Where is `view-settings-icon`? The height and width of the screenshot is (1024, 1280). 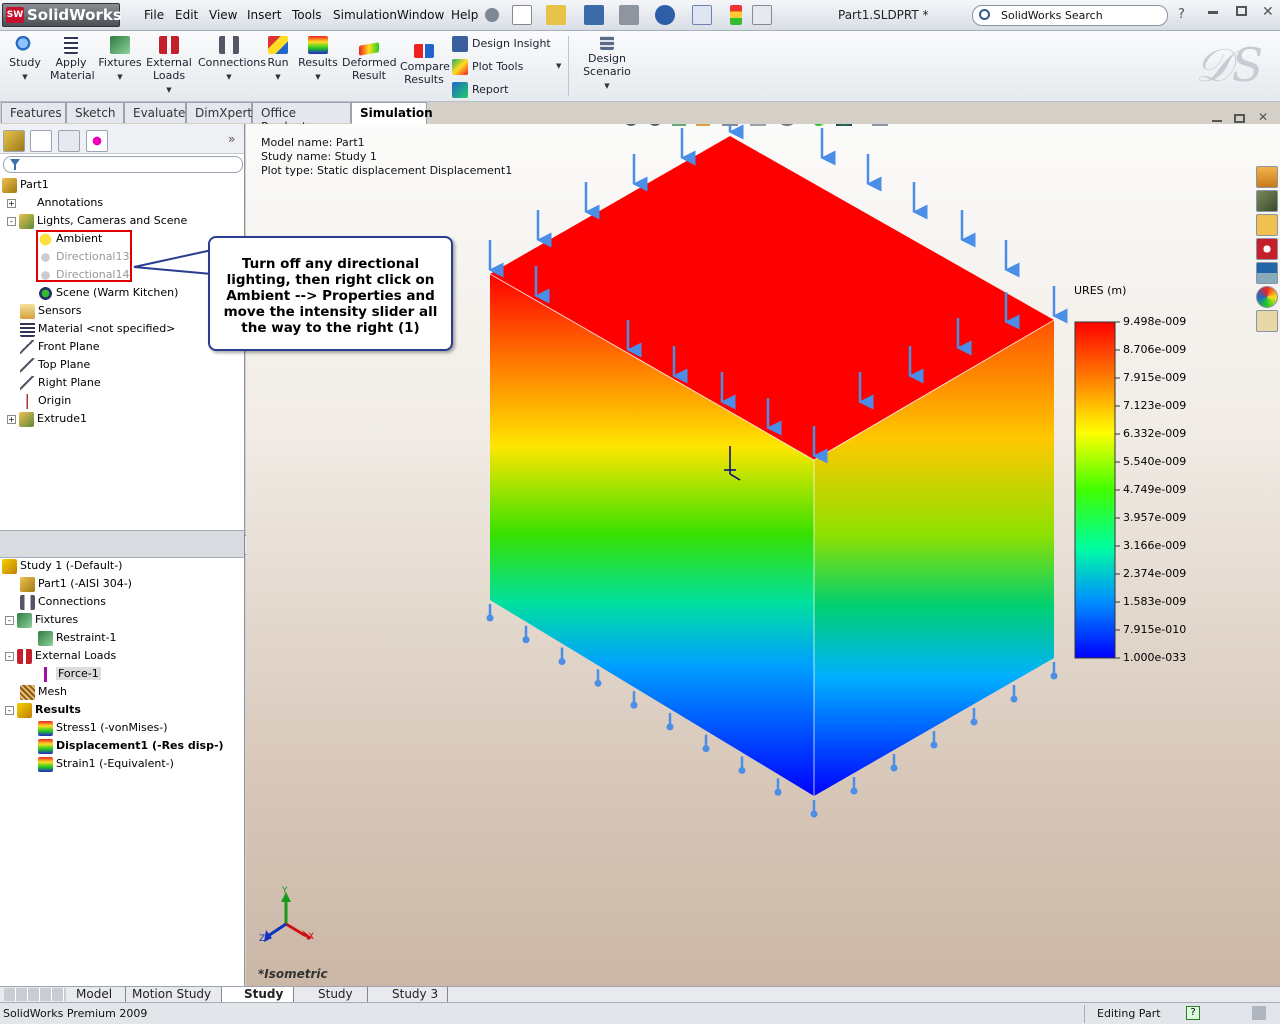 view-settings-icon is located at coordinates (880, 125).